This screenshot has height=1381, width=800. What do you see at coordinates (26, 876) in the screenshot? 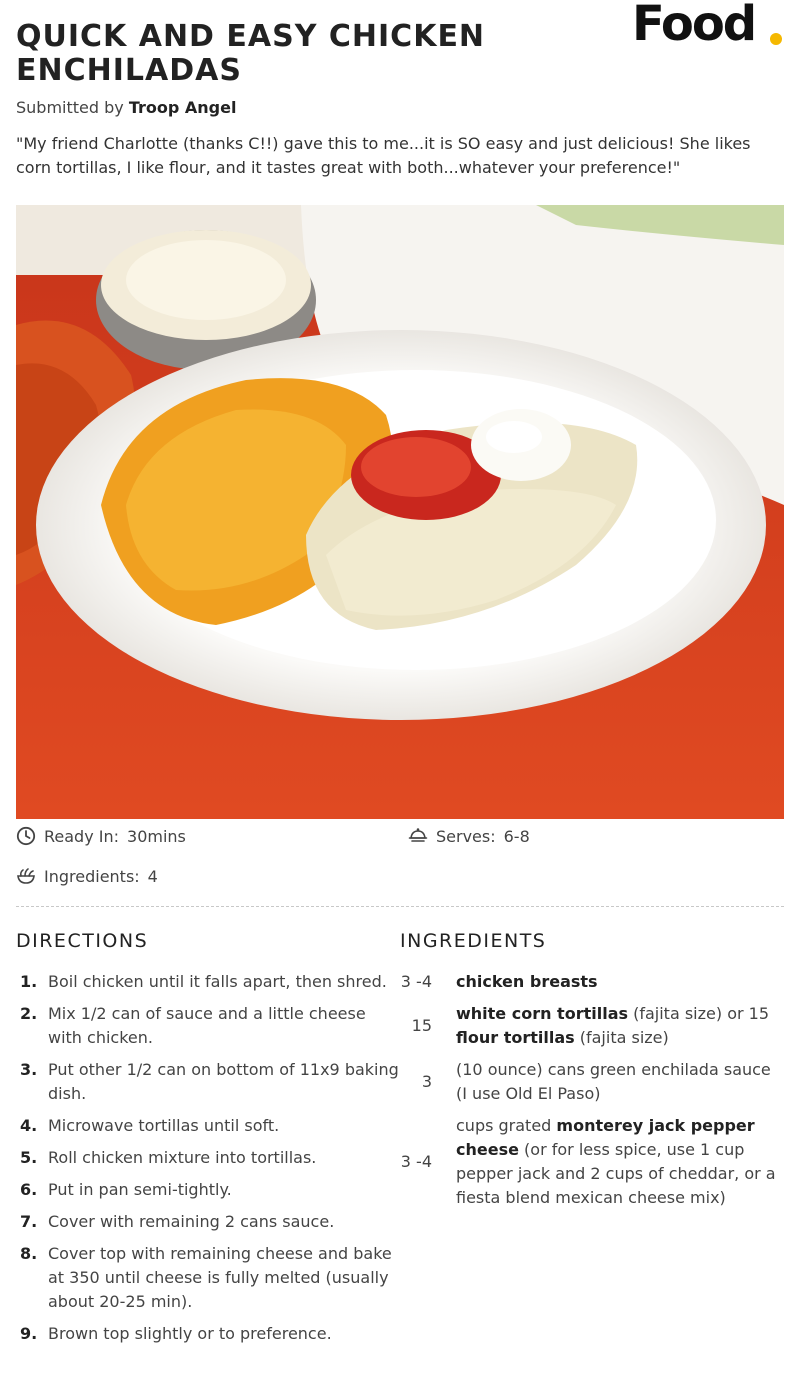
I see `salad-bowl-icon` at bounding box center [26, 876].